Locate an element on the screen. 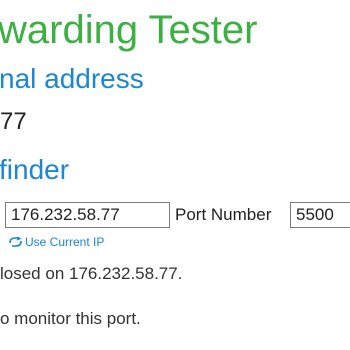  ip-address-input is located at coordinates (87, 215).